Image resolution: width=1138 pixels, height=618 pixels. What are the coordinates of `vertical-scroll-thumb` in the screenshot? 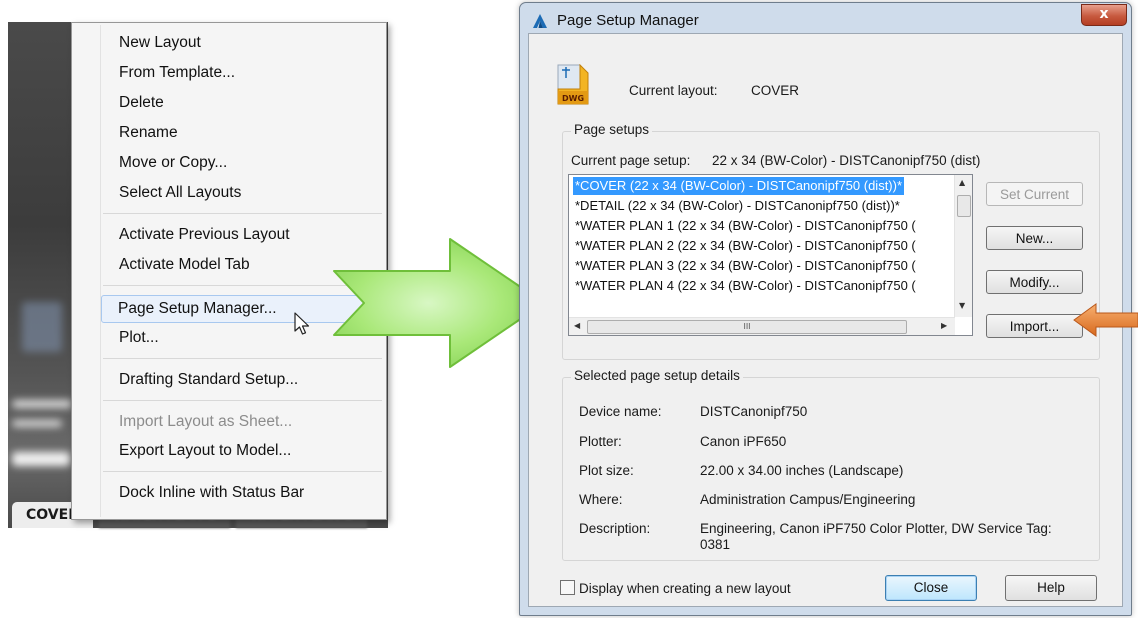 It's located at (964, 206).